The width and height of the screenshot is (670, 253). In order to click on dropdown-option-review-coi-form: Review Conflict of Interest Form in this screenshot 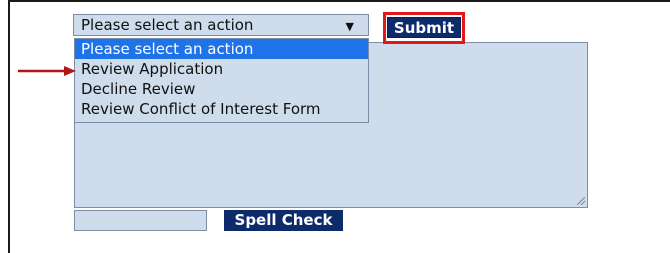, I will do `click(221, 109)`.